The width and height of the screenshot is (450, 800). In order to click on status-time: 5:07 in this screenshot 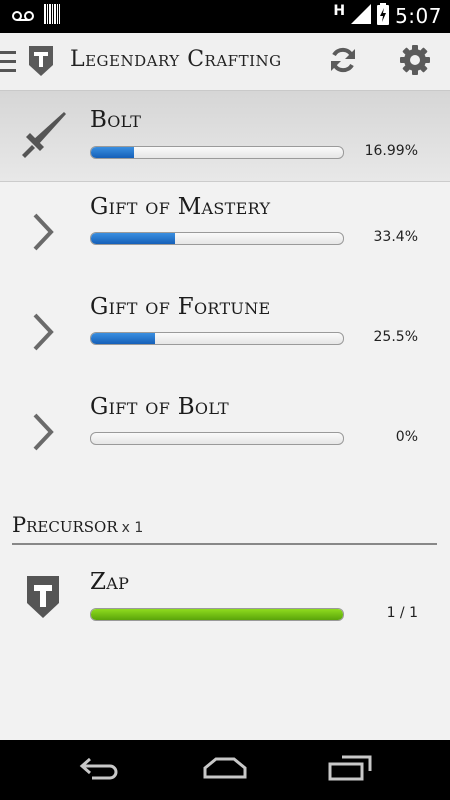, I will do `click(418, 16)`.